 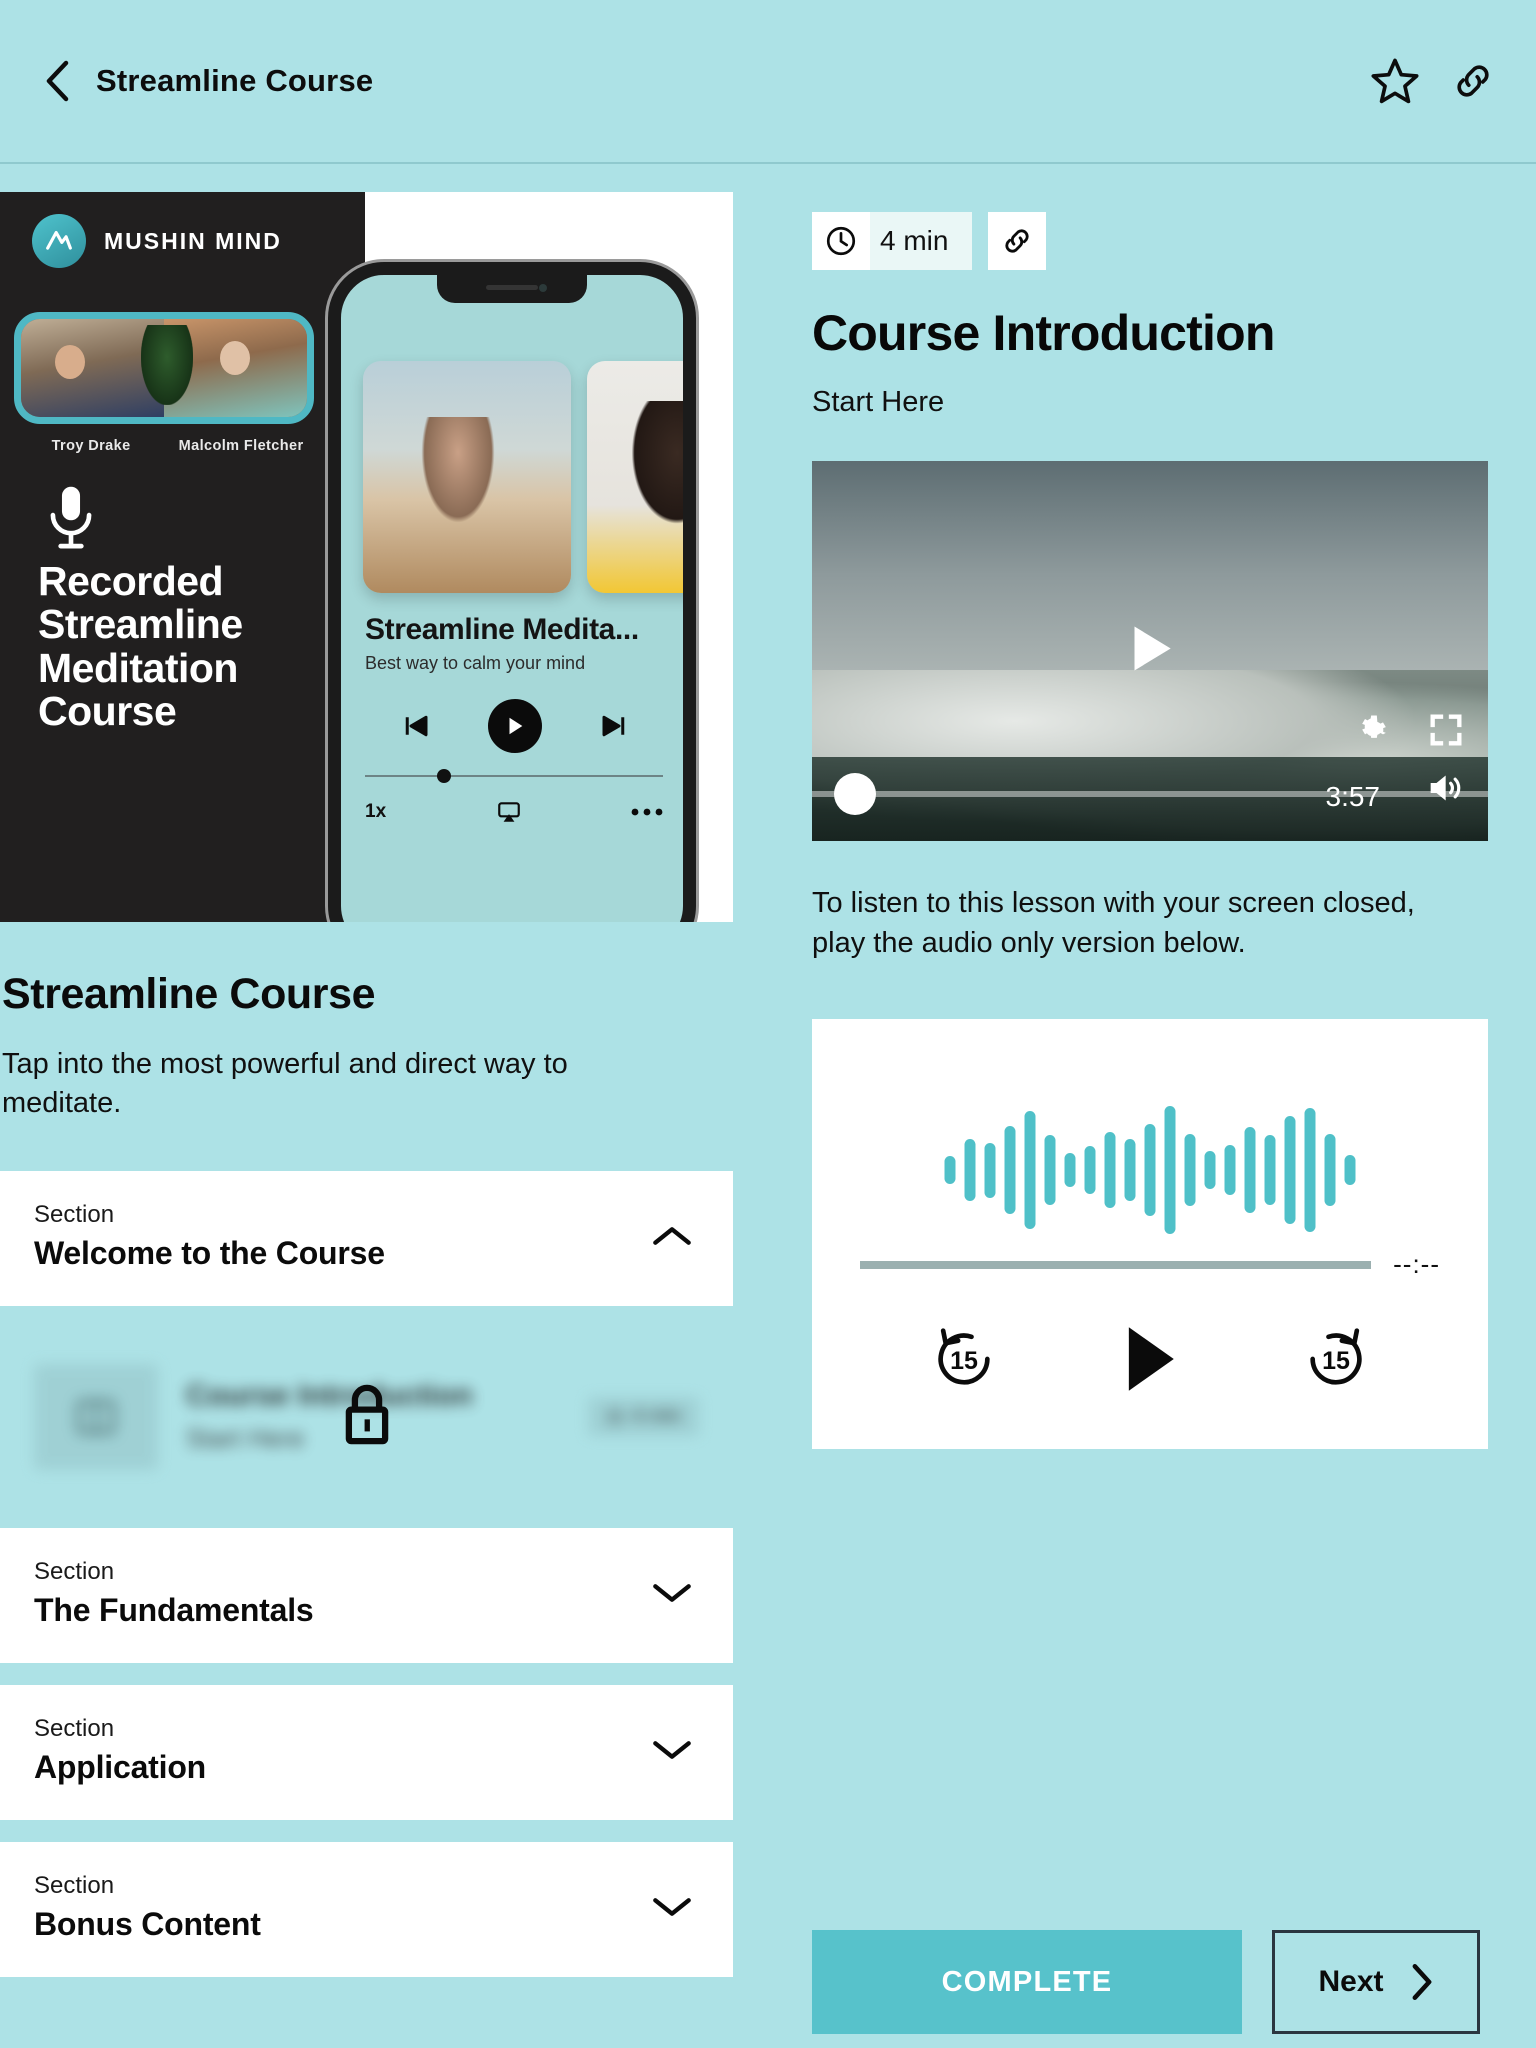 I want to click on audio-player: --:-- 15 15, so click(x=1150, y=1234).